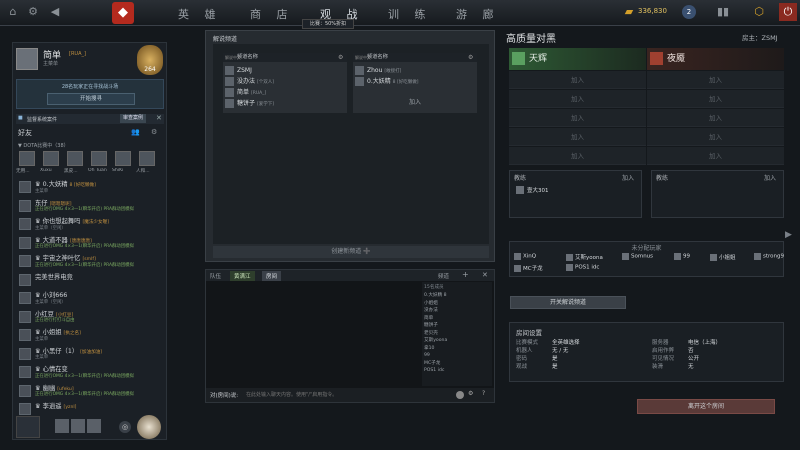 The width and height of the screenshot is (800, 450). Describe the element at coordinates (91, 391) in the screenshot. I see `friend-row: ♛ 幽幽 [ufeku] 正在进行OMG 4×3—1(瞬华开启) PRA群动团模拟` at that location.